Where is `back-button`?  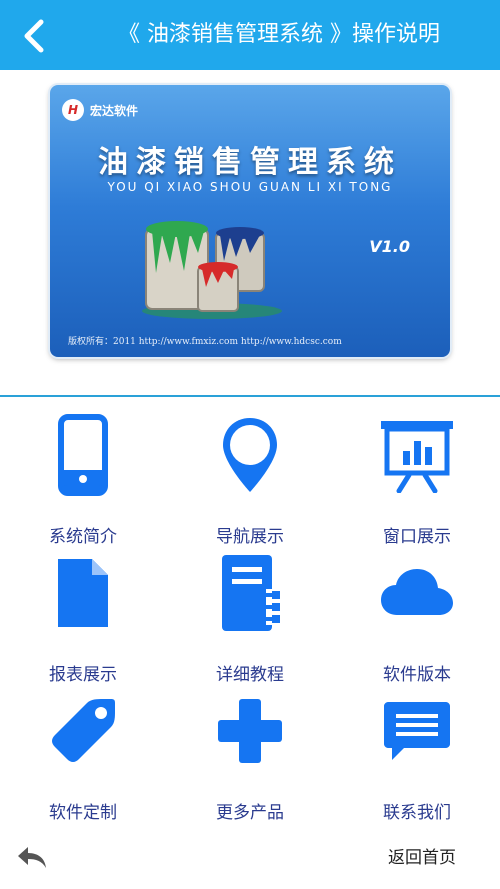
back-button is located at coordinates (34, 36).